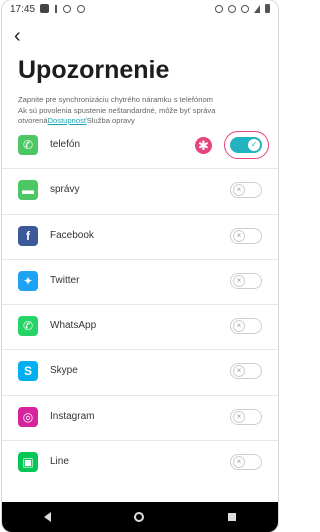 The width and height of the screenshot is (320, 532). I want to click on system-nav-bar, so click(140, 517).